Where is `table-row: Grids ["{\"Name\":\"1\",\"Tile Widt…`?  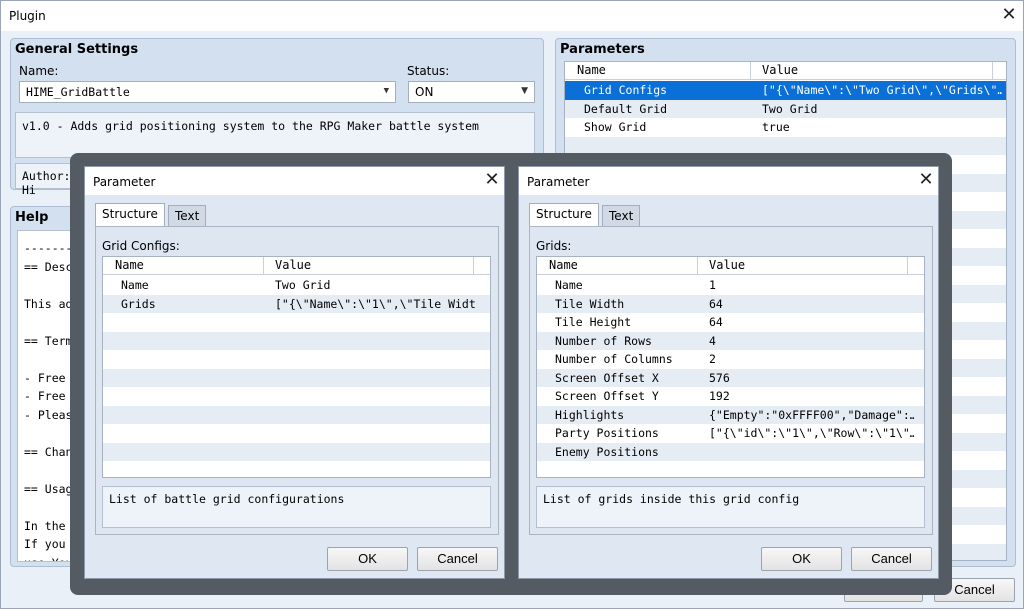 table-row: Grids ["{\"Name\":\"1\",\"Tile Widt… is located at coordinates (296, 303).